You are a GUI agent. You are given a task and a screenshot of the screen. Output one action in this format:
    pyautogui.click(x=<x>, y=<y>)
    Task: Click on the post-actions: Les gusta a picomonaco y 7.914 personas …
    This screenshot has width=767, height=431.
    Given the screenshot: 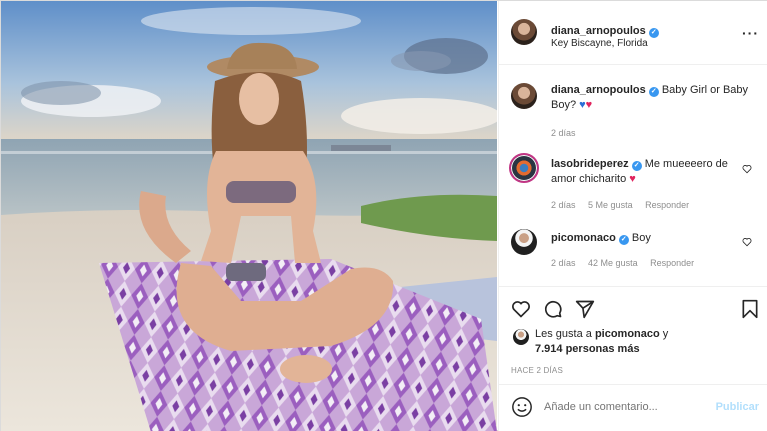 What is the action you would take?
    pyautogui.click(x=633, y=341)
    